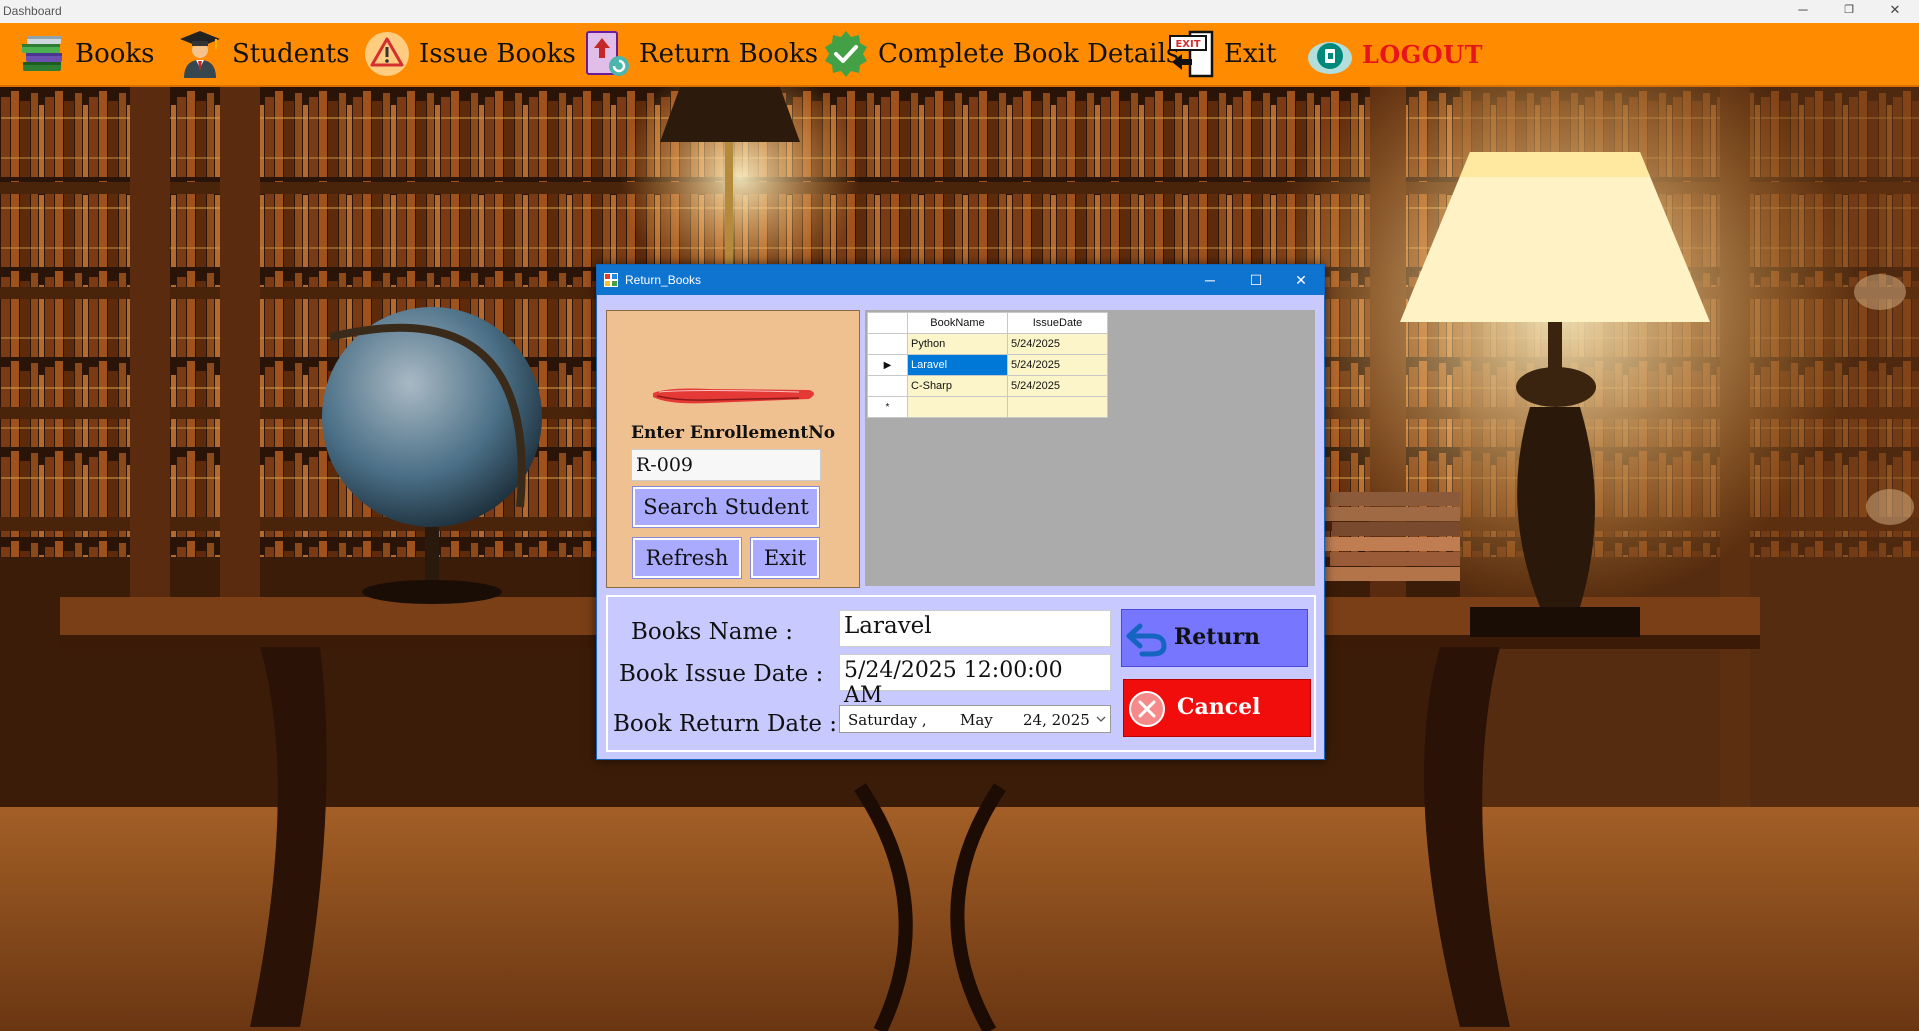  What do you see at coordinates (1191, 54) in the screenshot?
I see `exit-door-icon: EXIT` at bounding box center [1191, 54].